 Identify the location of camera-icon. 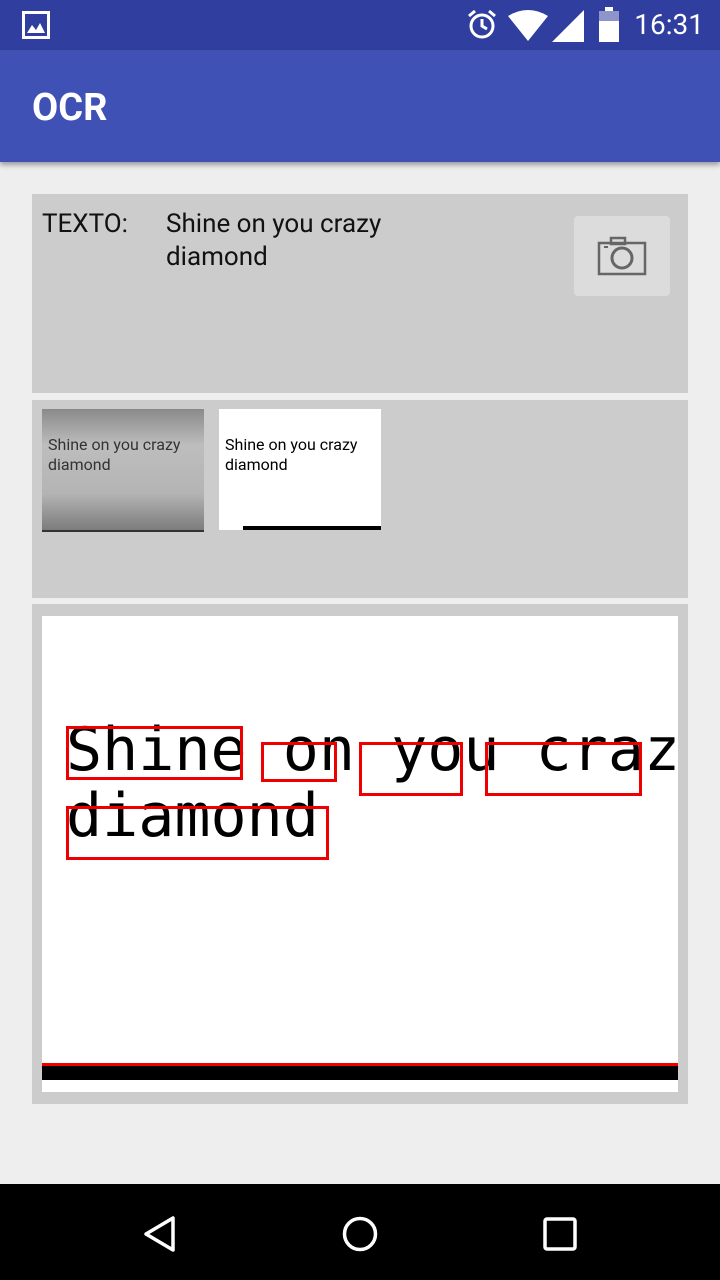
(622, 256).